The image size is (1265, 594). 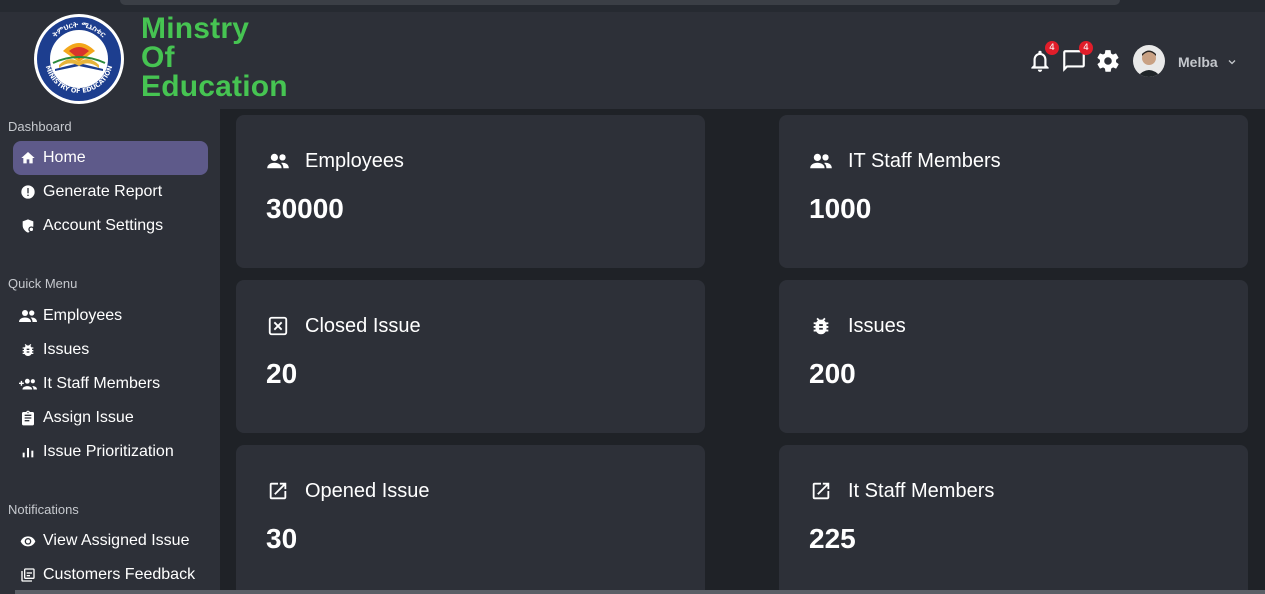 I want to click on card-title: Opened Issue, so click(x=367, y=490).